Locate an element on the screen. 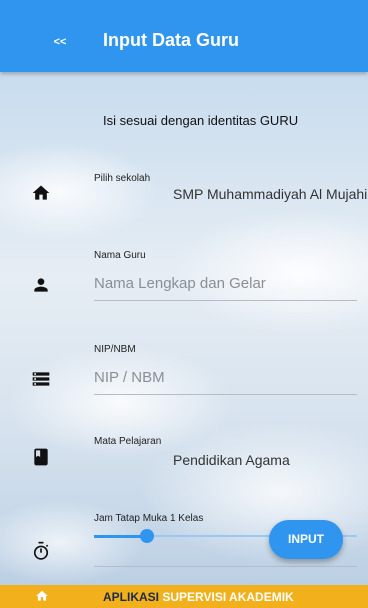 The width and height of the screenshot is (368, 608). nip-field-underline is located at coordinates (225, 394).